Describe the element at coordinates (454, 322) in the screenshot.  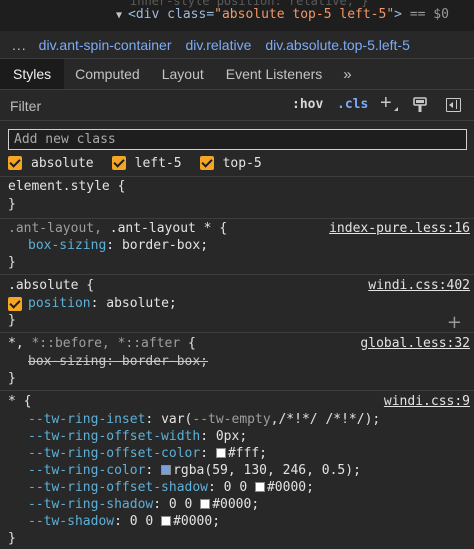
I see `add-declaration-icon: +` at that location.